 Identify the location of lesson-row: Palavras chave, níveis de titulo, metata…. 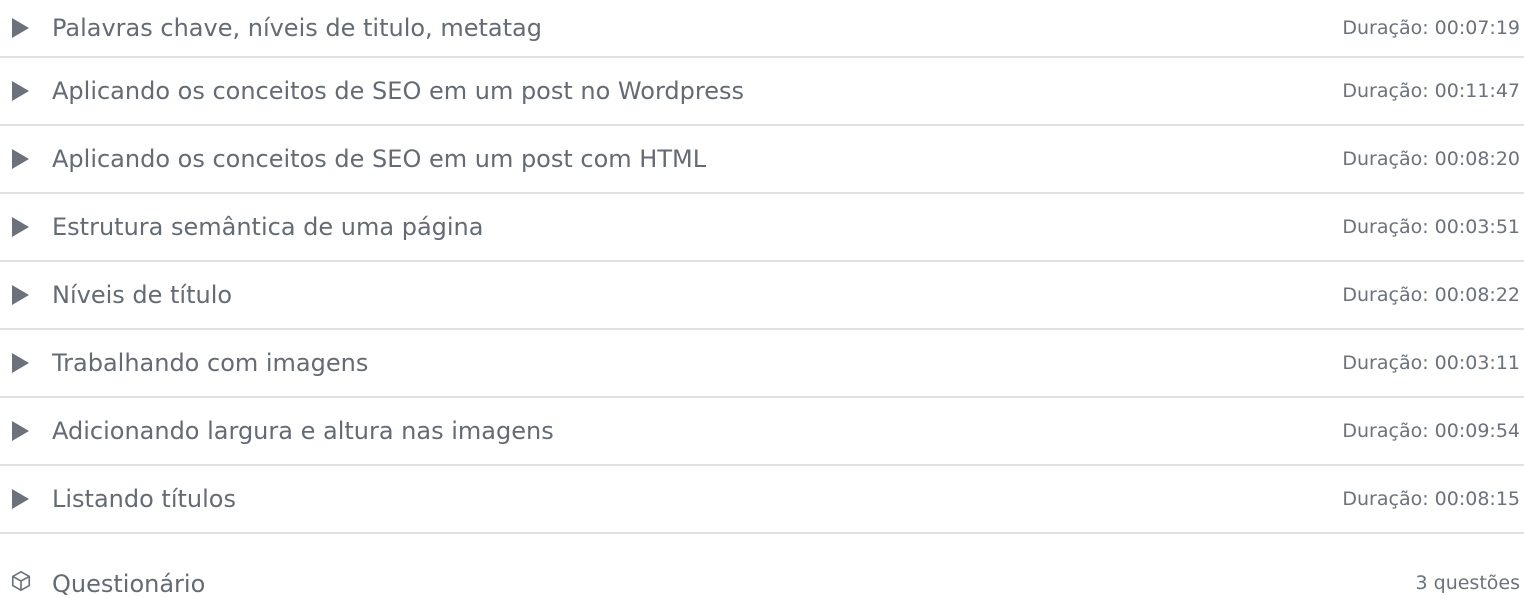
(762, 29).